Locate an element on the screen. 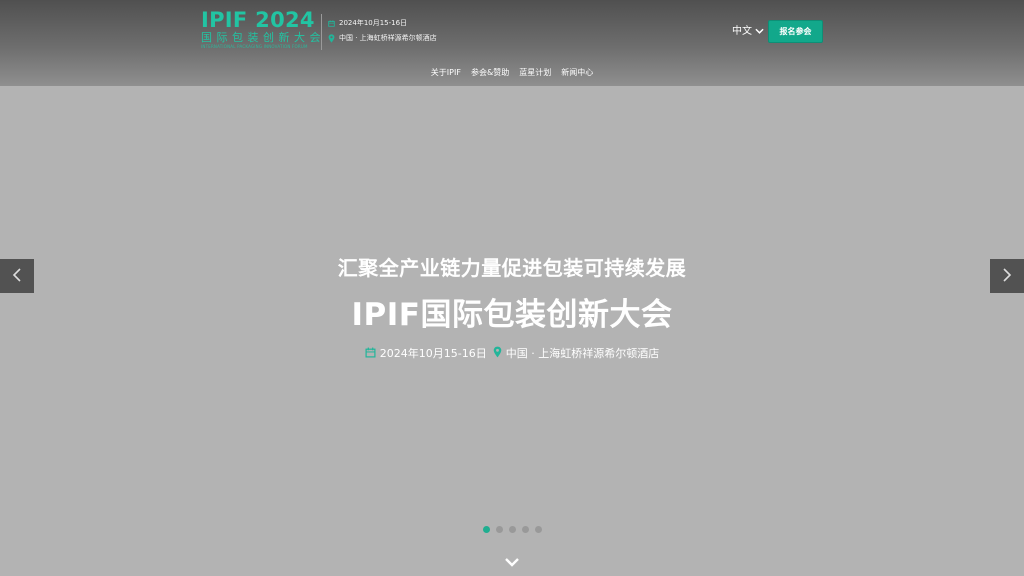 The width and height of the screenshot is (1024, 576). hero-location: 中国 · 上海虹桥祥源希尔顿酒店 is located at coordinates (576, 354).